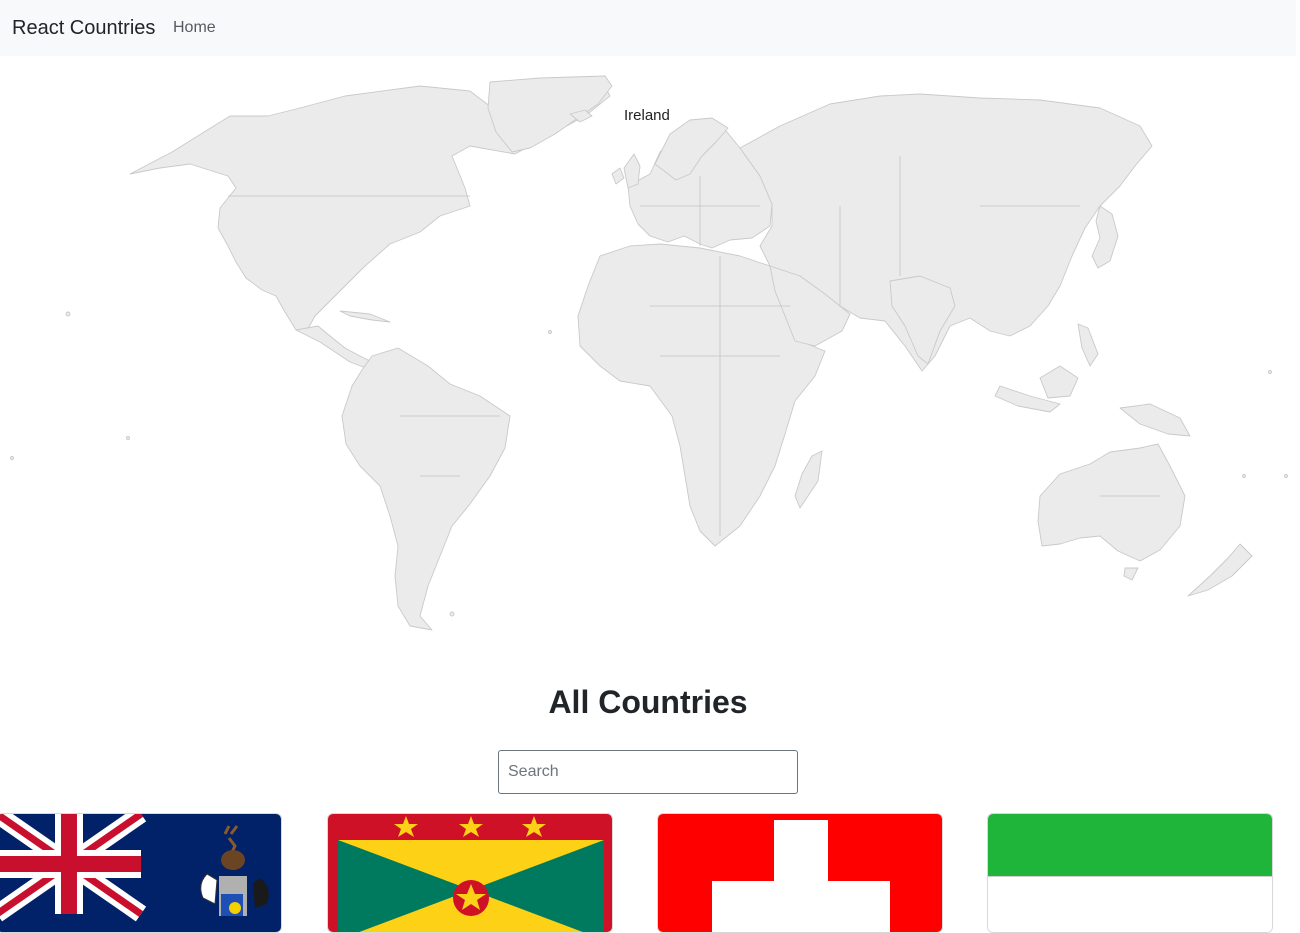 This screenshot has height=933, width=1300. Describe the element at coordinates (426, 489) in the screenshot. I see `south-america-shape` at that location.